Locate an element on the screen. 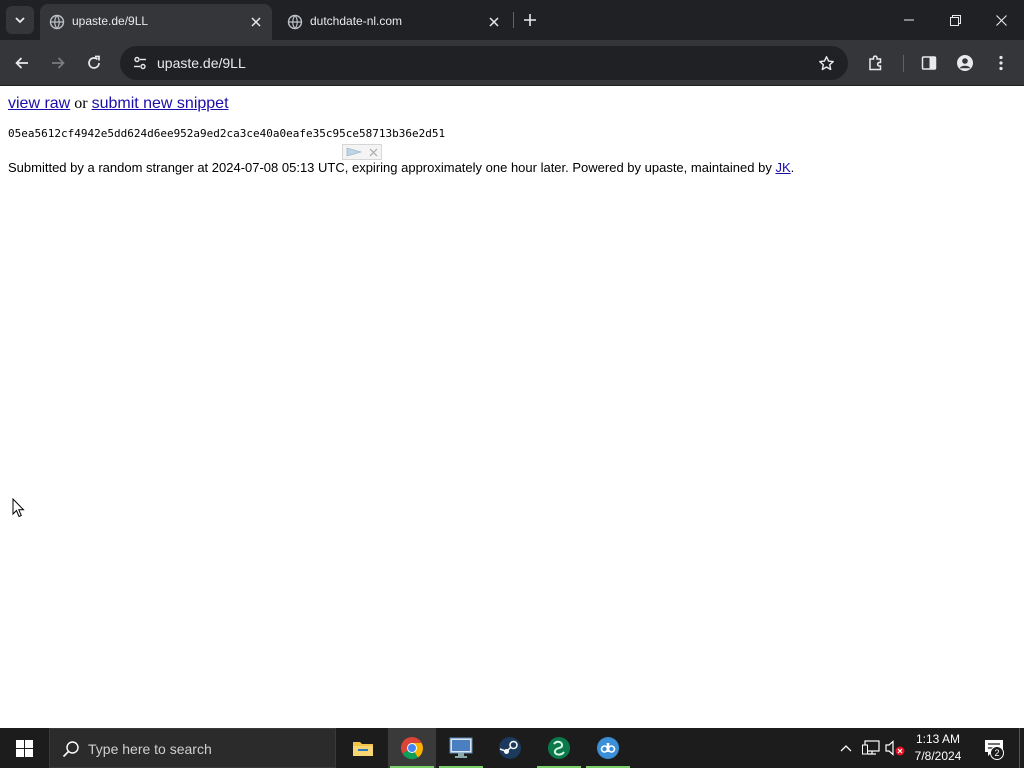 The height and width of the screenshot is (768, 1024). top-links: view raw or submit new snippet is located at coordinates (118, 104).